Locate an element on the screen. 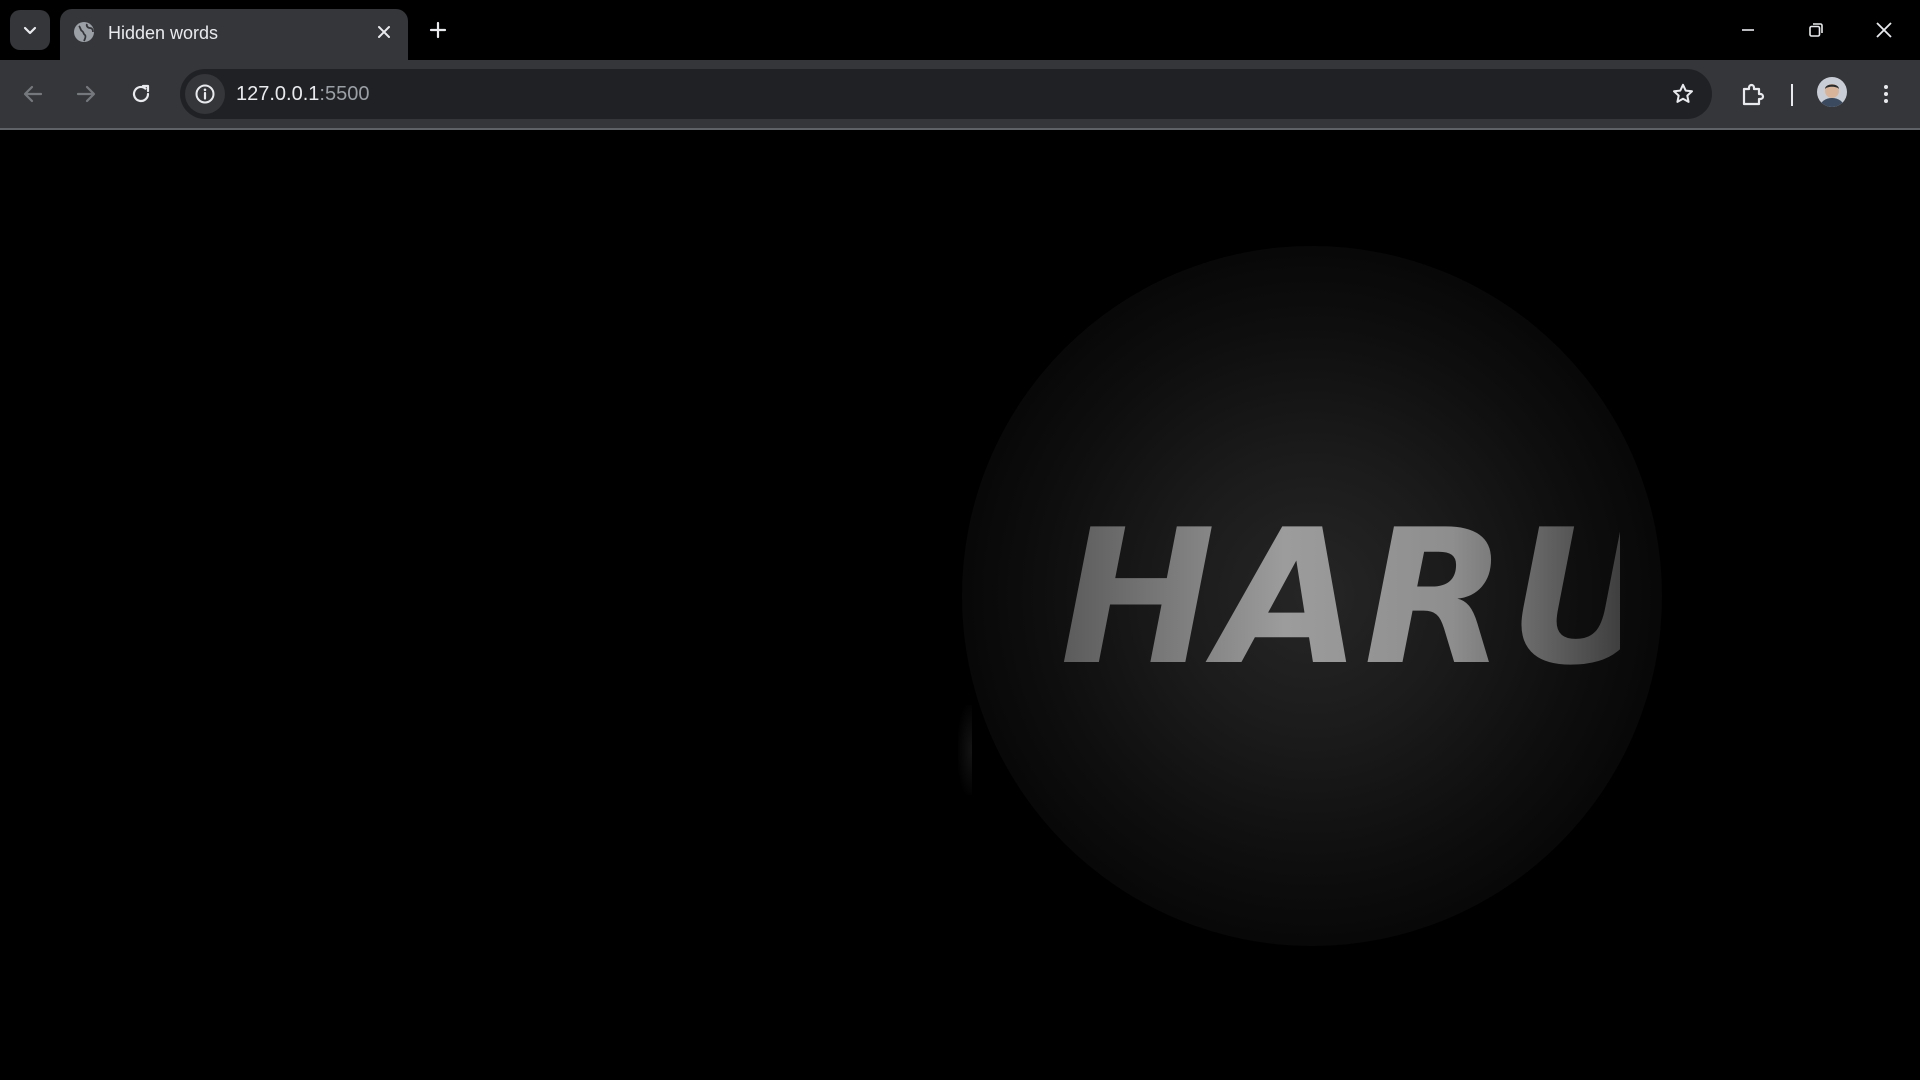 The width and height of the screenshot is (1920, 1080). tab-search-button is located at coordinates (30, 30).